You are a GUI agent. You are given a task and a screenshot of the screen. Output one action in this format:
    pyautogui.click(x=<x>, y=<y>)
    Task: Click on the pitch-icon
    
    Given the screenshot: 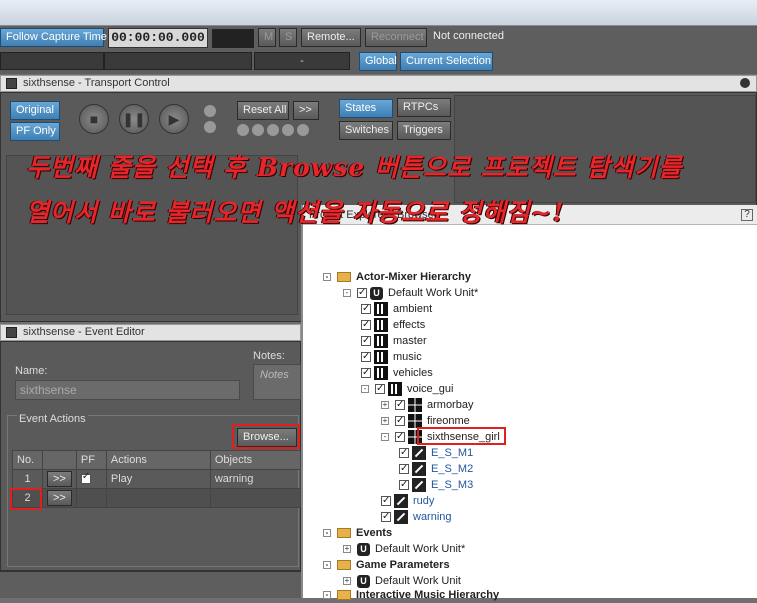 What is the action you would take?
    pyautogui.click(x=210, y=127)
    